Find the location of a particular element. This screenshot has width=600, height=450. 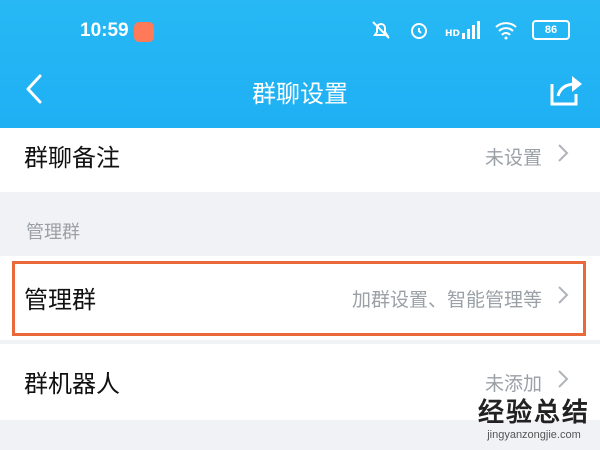

mute-icon is located at coordinates (381, 30).